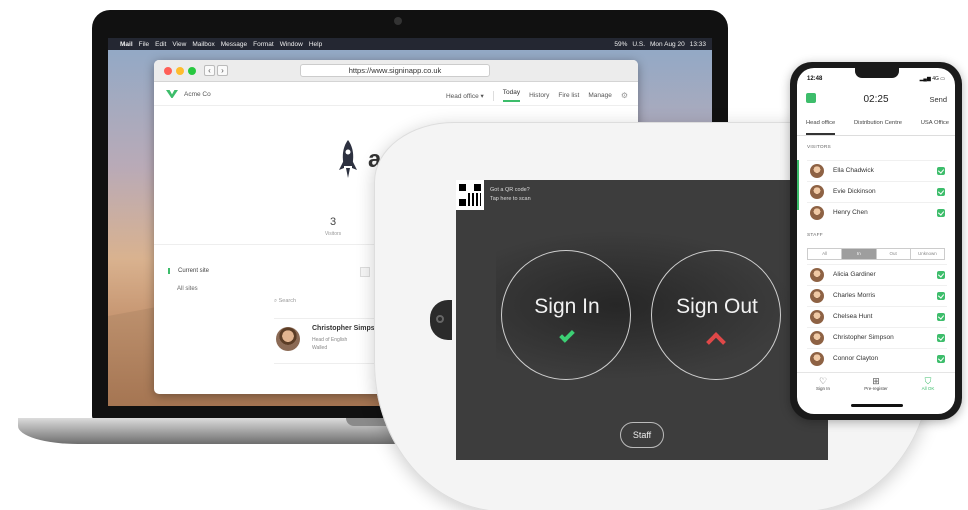 The image size is (968, 510). I want to click on address-bar: https://www.signinapp.co.uk, so click(395, 70).